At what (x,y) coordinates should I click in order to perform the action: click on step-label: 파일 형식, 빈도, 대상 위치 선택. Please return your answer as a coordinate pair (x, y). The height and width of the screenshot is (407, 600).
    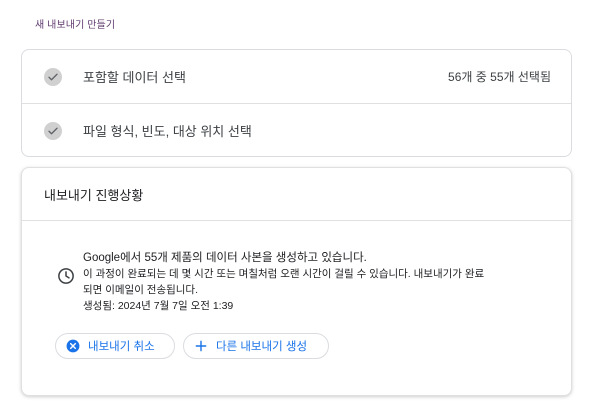
    Looking at the image, I should click on (167, 131).